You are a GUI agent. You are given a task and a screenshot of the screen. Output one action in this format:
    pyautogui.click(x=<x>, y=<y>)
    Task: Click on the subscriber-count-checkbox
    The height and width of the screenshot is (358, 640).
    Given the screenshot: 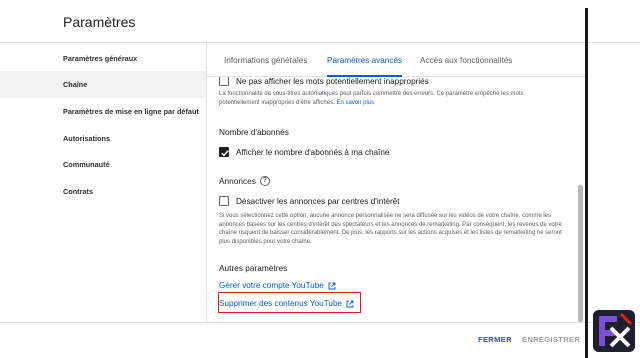 What is the action you would take?
    pyautogui.click(x=224, y=152)
    